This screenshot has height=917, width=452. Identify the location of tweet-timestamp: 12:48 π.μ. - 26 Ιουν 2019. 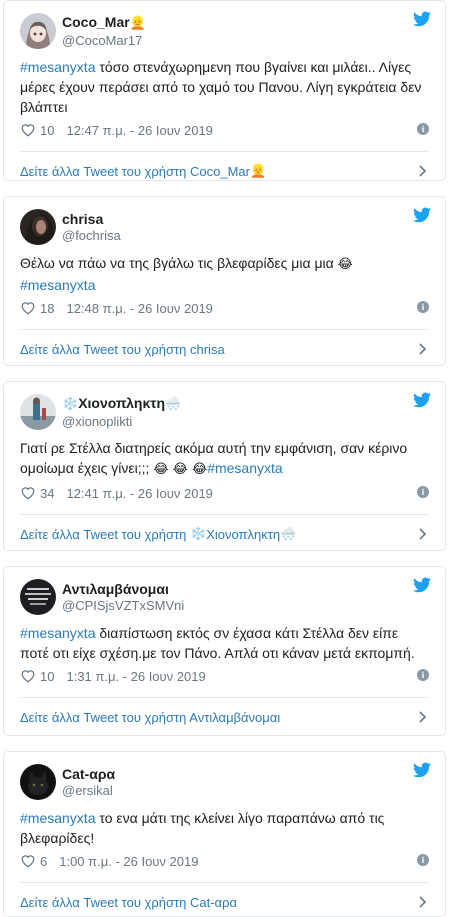
(139, 308).